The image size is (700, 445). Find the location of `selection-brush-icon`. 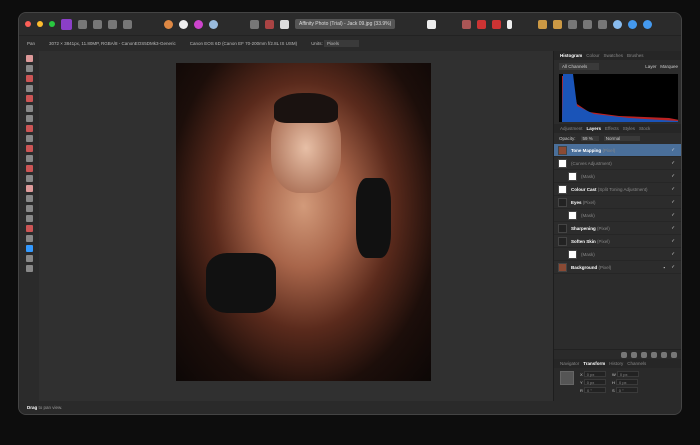

selection-brush-icon is located at coordinates (29, 98).